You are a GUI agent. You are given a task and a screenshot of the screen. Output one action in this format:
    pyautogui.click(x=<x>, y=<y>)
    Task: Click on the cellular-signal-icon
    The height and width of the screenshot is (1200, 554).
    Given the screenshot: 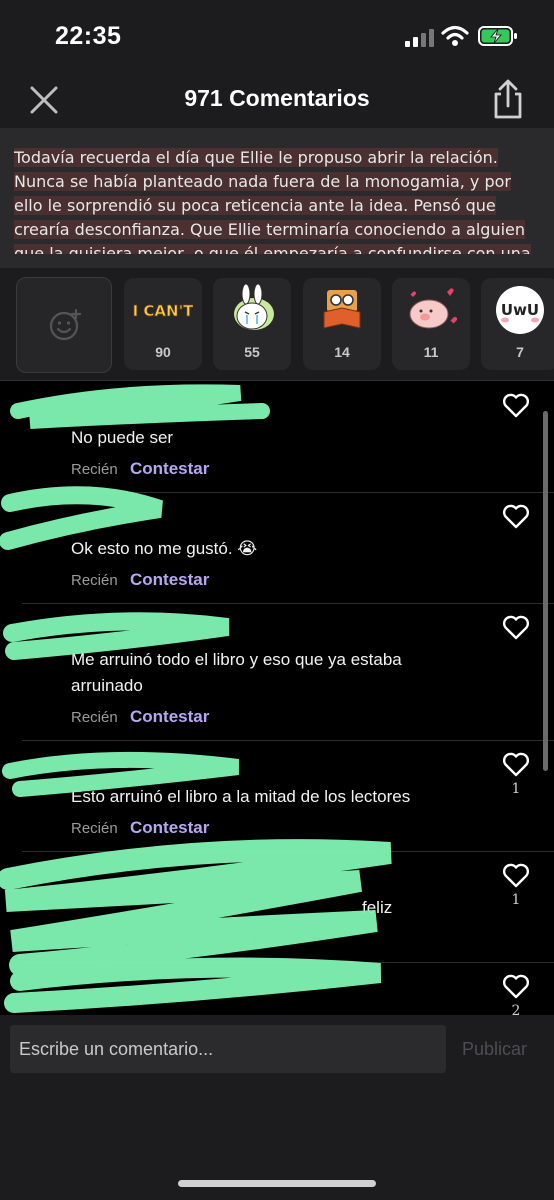 What is the action you would take?
    pyautogui.click(x=419, y=38)
    